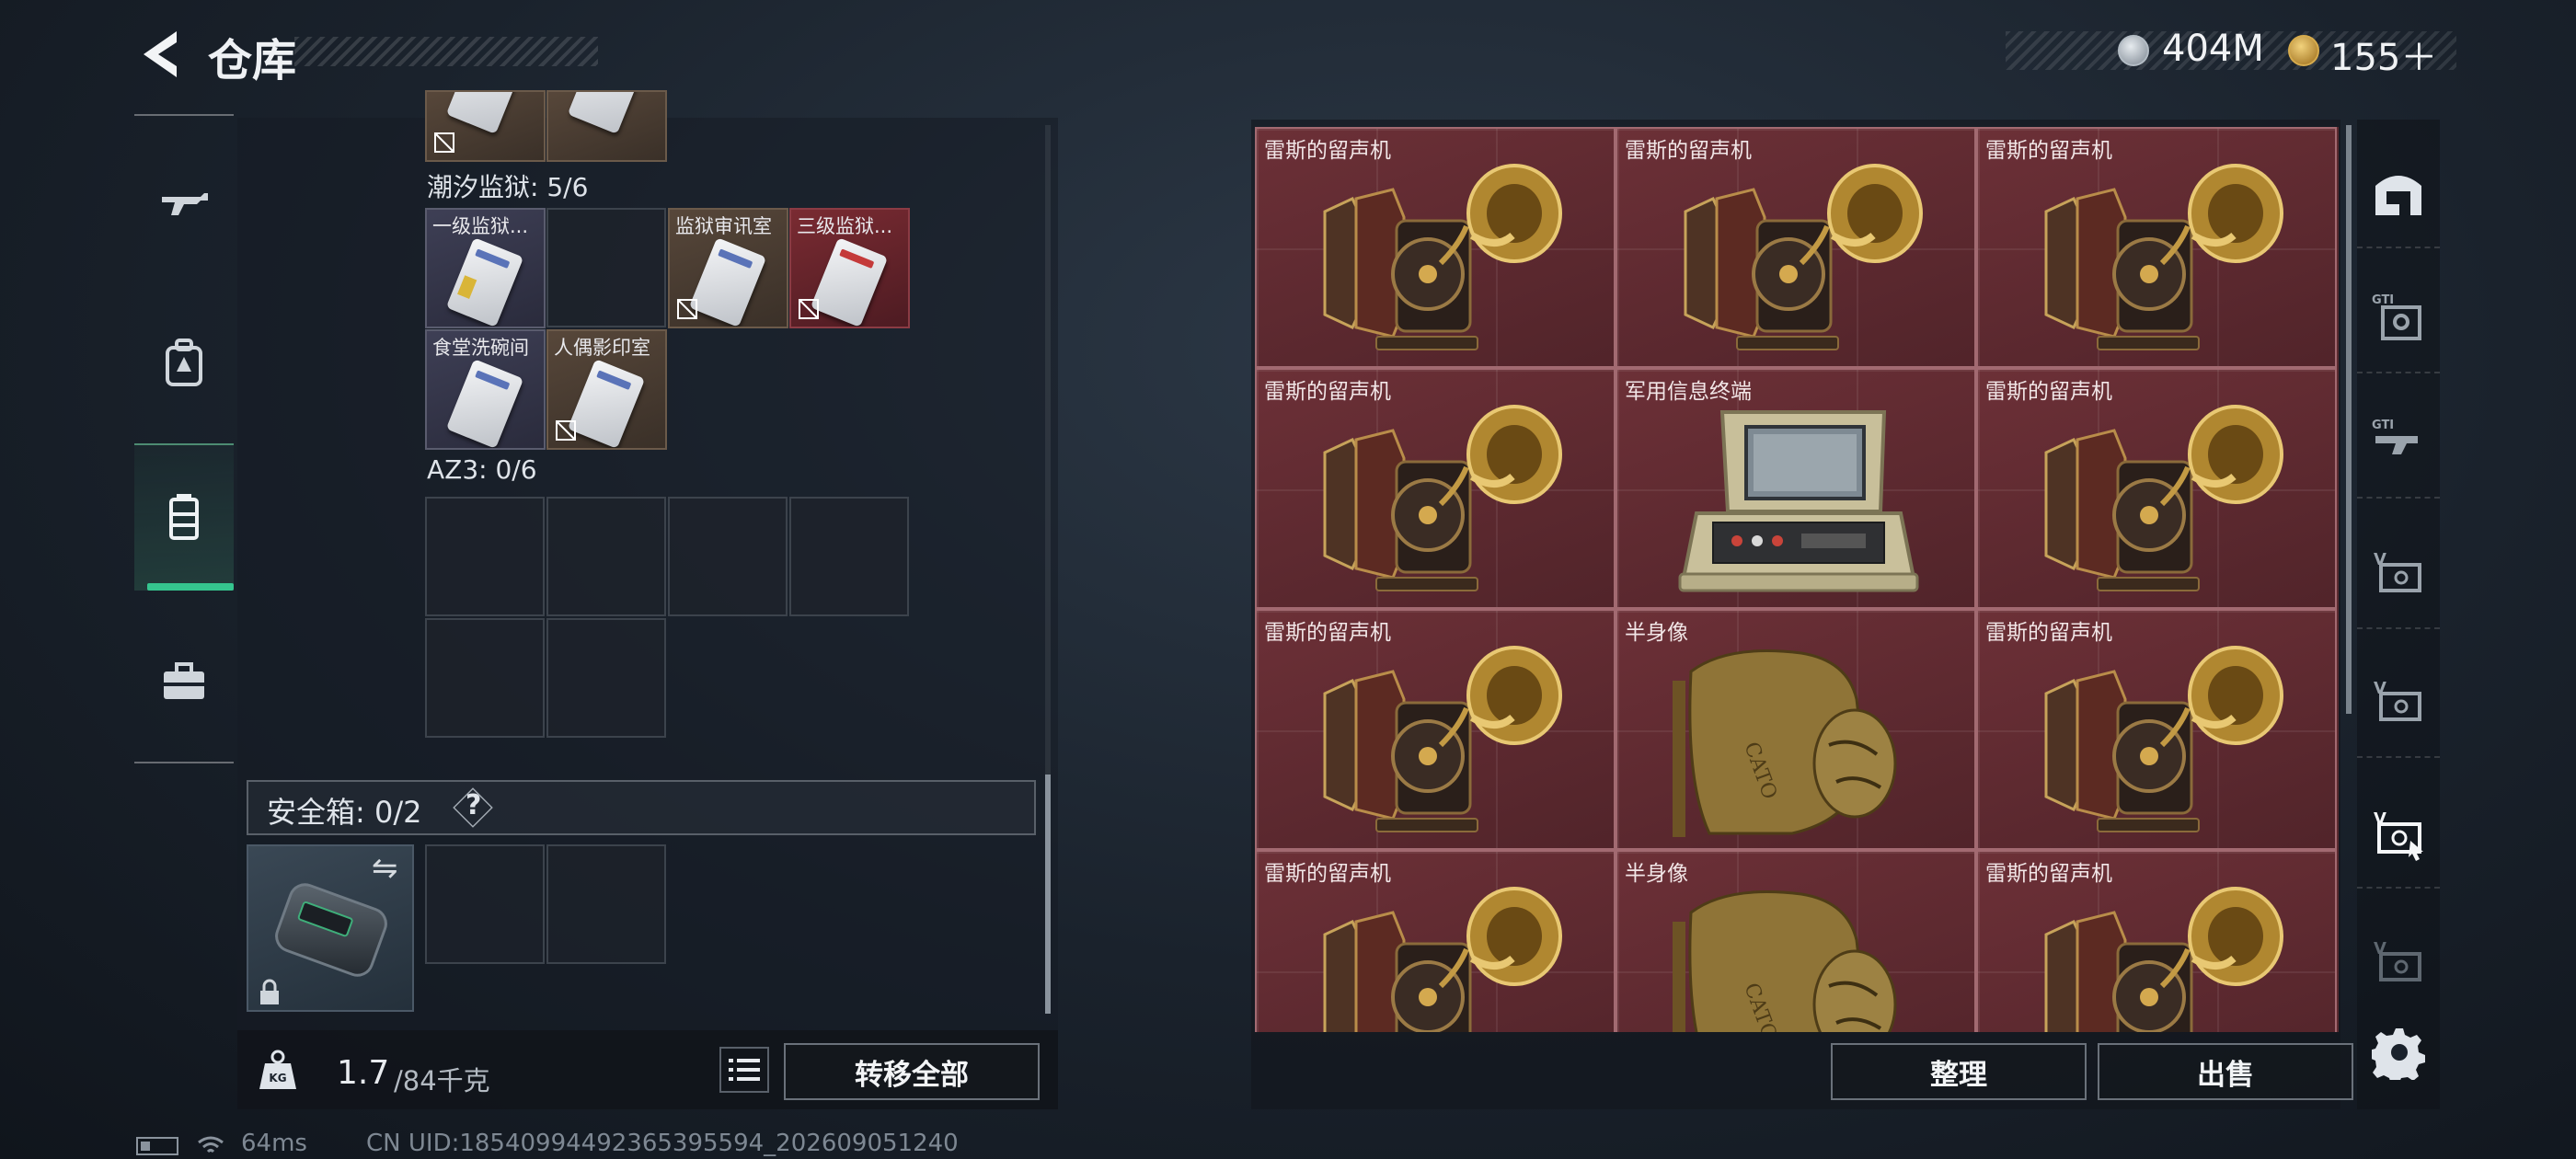 This screenshot has width=2576, height=1159. I want to click on gun-icon, so click(185, 204).